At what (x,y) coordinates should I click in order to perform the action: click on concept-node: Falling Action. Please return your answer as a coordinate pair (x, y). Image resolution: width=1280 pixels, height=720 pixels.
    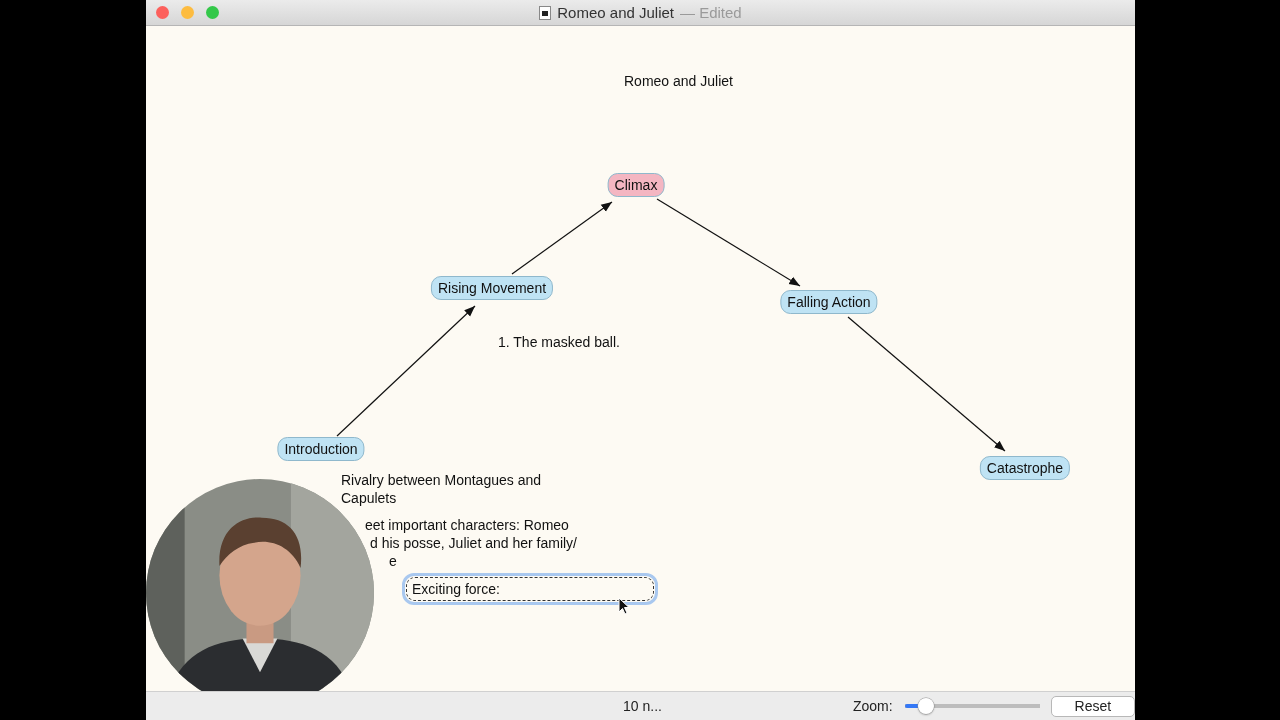
    Looking at the image, I should click on (829, 302).